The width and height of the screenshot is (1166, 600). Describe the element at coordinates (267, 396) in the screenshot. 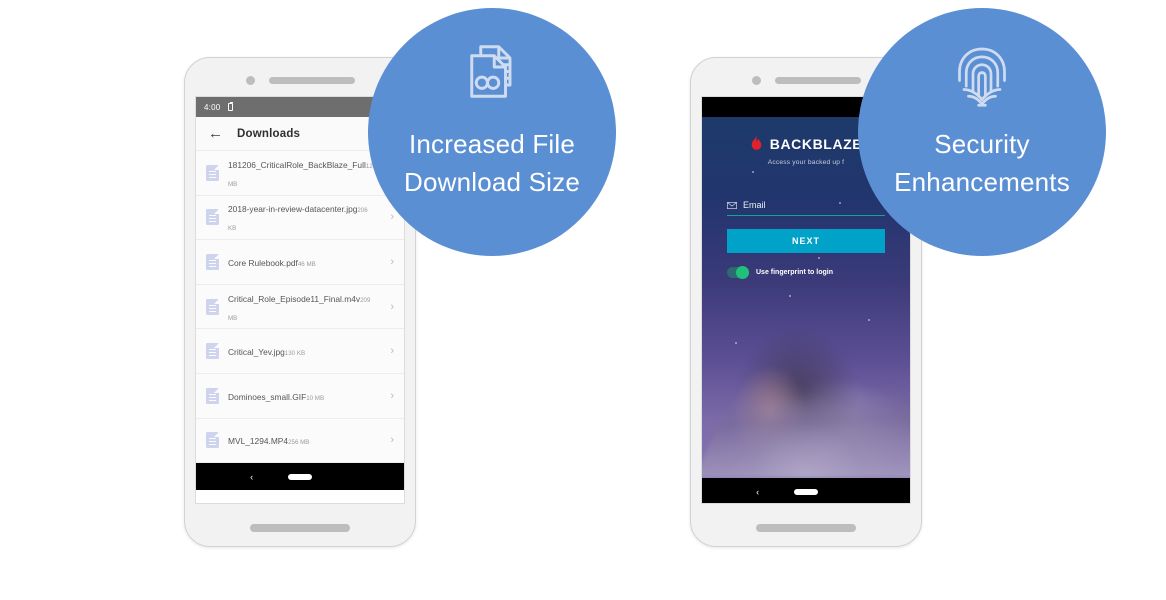

I see `file-name: Dominoes_small.GIF` at that location.